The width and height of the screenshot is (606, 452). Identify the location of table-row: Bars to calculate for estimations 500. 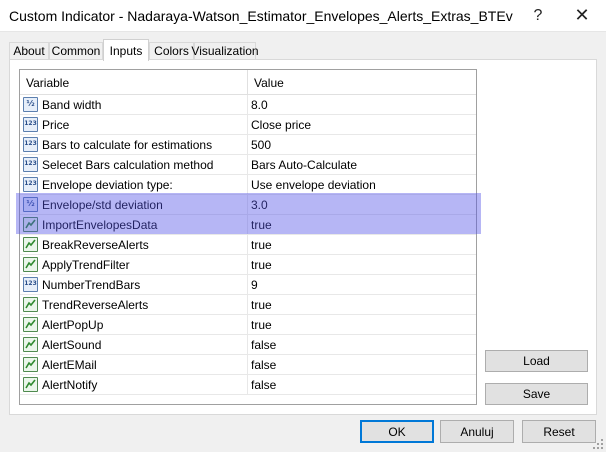
(248, 145).